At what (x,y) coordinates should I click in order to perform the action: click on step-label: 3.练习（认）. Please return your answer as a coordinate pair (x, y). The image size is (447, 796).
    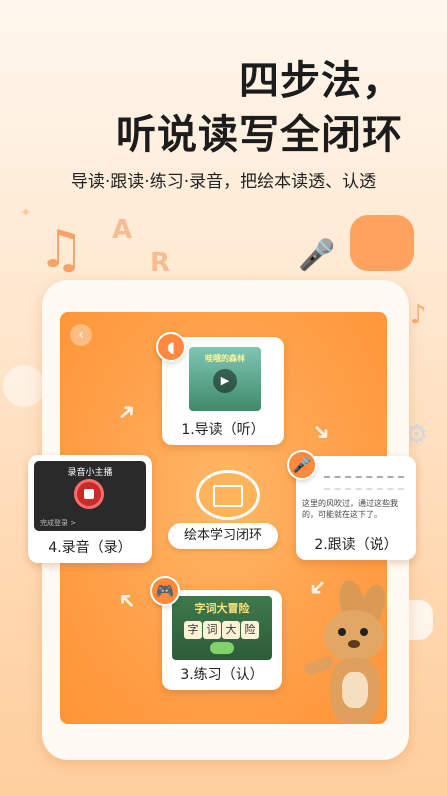
    Looking at the image, I should click on (222, 675).